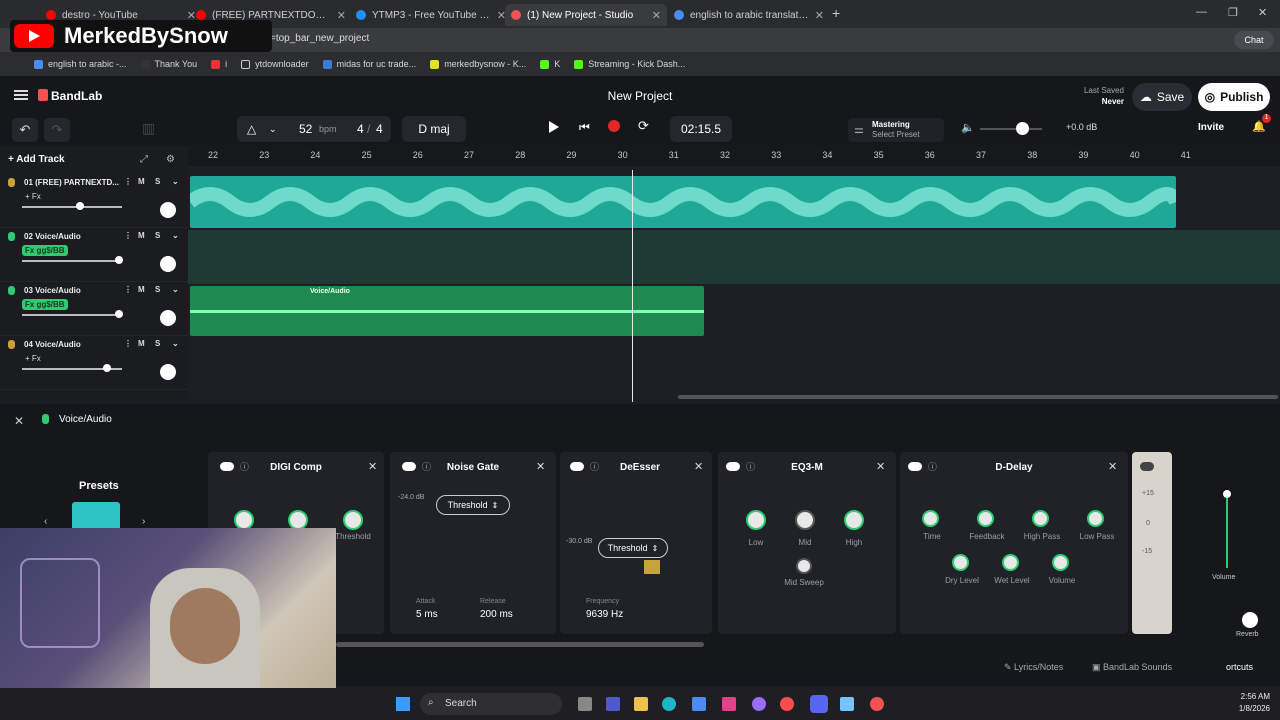 Image resolution: width=1280 pixels, height=720 pixels. I want to click on publish-button: ◎ Publish, so click(1234, 97).